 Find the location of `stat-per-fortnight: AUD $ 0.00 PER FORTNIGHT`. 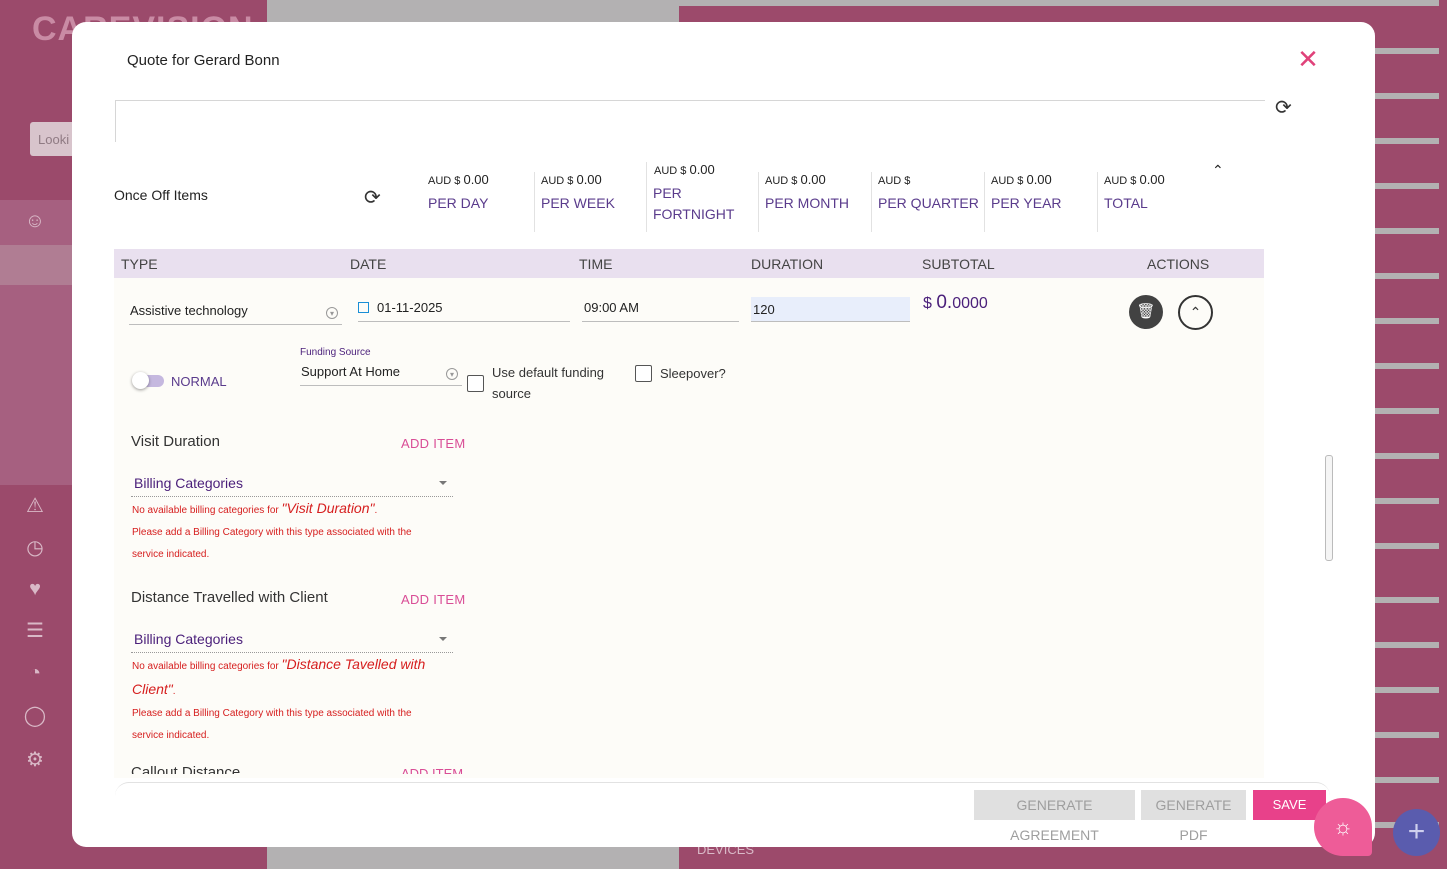

stat-per-fortnight: AUD $ 0.00 PER FORTNIGHT is located at coordinates (700, 197).